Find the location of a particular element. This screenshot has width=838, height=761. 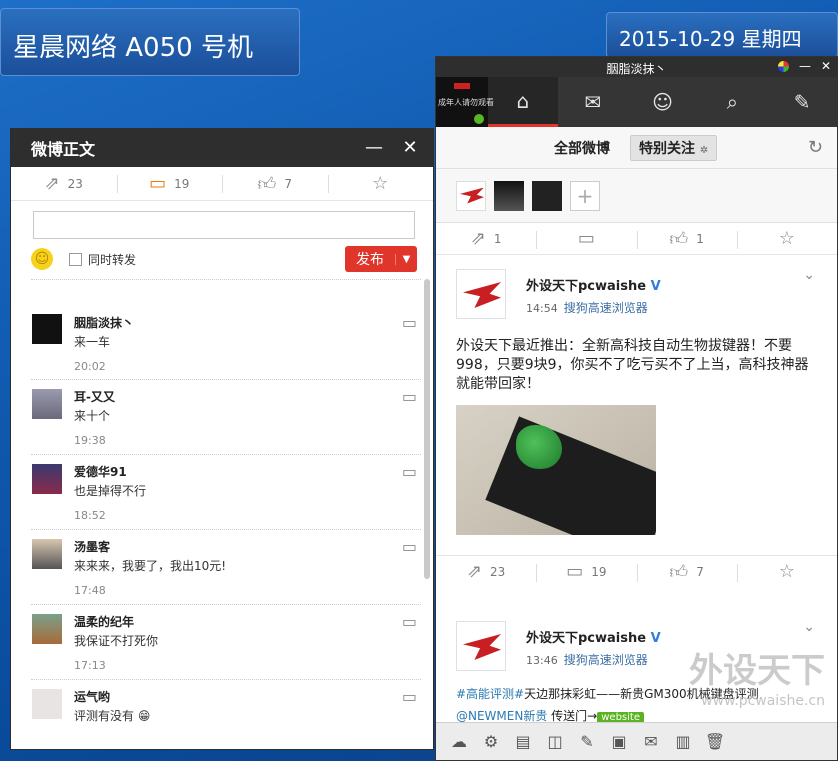

commenter-name: 汤墨客 is located at coordinates (92, 546).